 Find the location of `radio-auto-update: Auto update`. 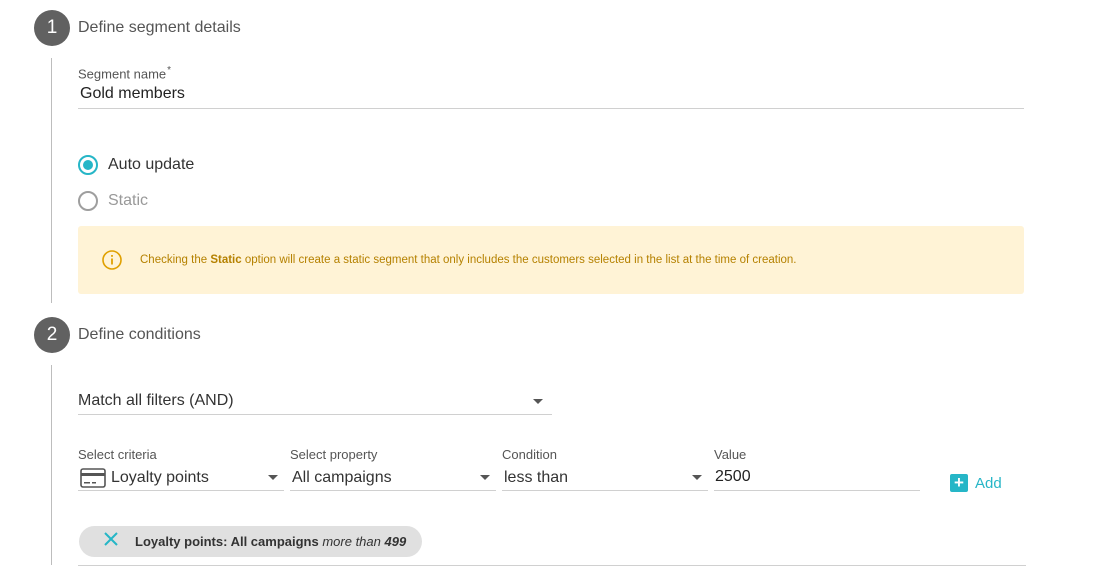

radio-auto-update: Auto update is located at coordinates (136, 165).